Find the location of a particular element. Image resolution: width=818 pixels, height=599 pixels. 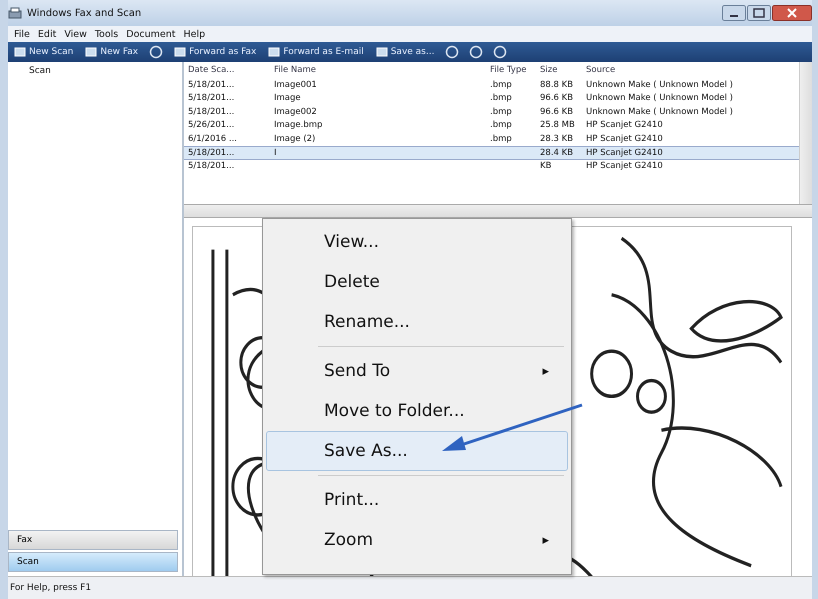

column-header: File Name is located at coordinates (382, 70).